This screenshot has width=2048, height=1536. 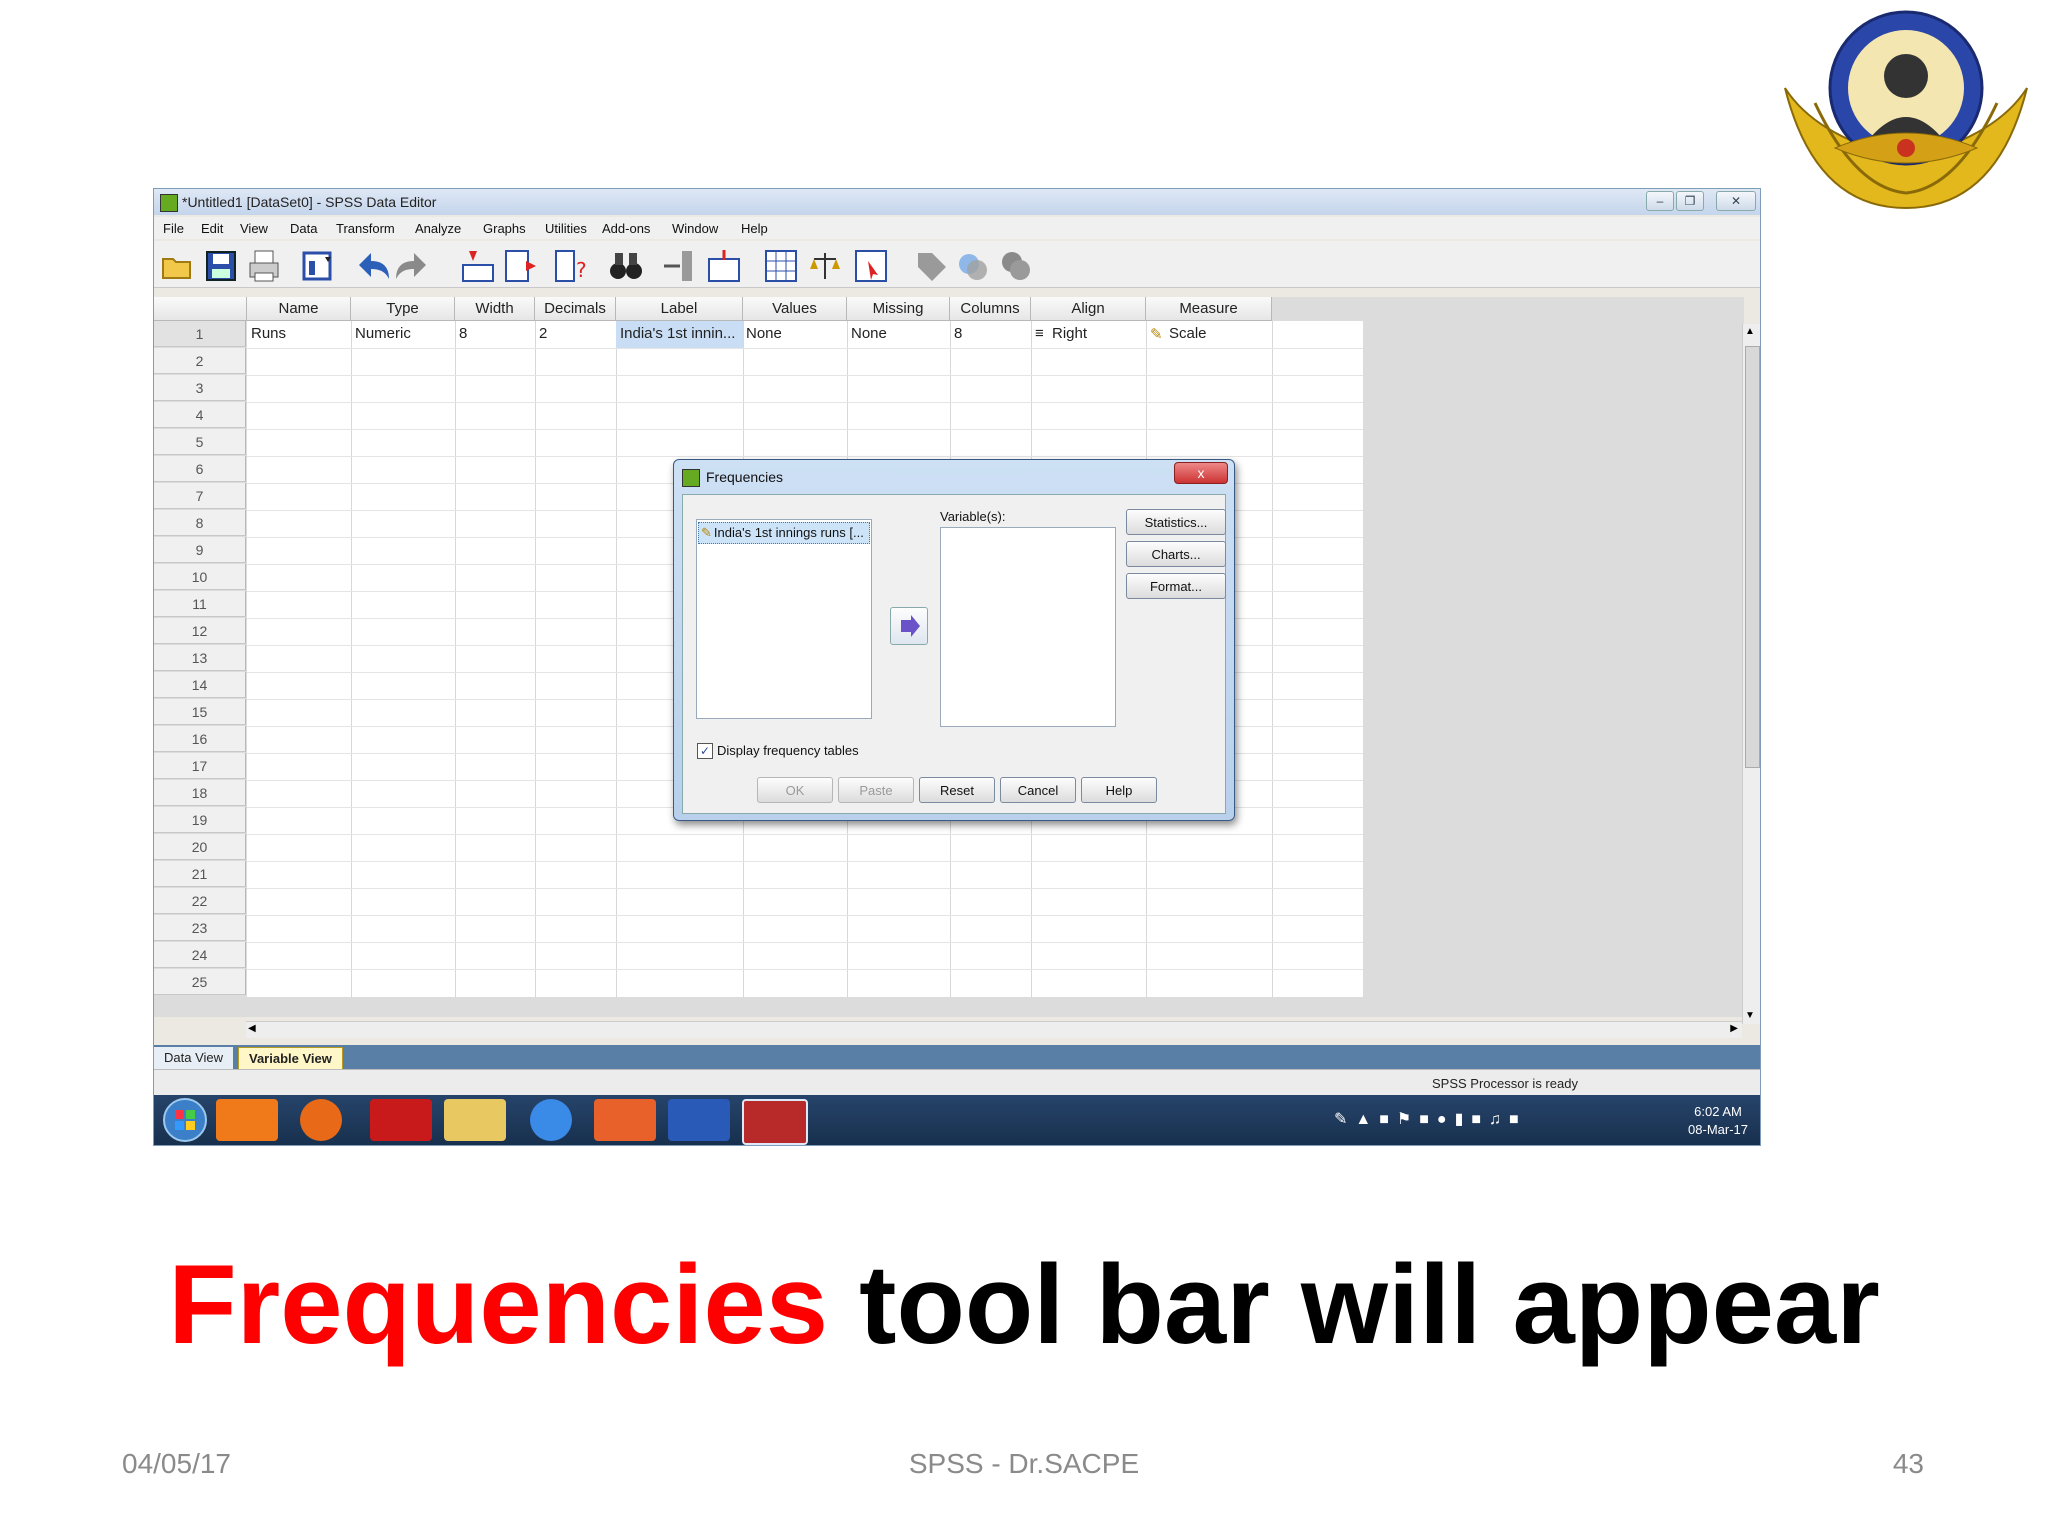 What do you see at coordinates (411, 266) in the screenshot?
I see `redo-icon` at bounding box center [411, 266].